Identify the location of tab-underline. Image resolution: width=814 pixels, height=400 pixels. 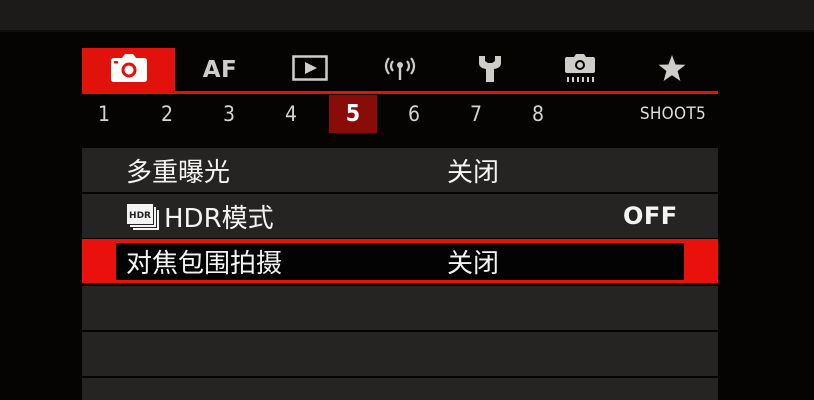
(400, 92).